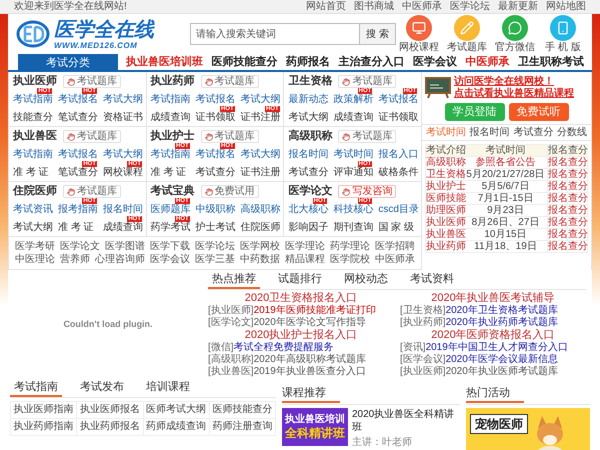 The height and width of the screenshot is (450, 600). What do you see at coordinates (261, 210) in the screenshot?
I see `category-link: 高级职称` at bounding box center [261, 210].